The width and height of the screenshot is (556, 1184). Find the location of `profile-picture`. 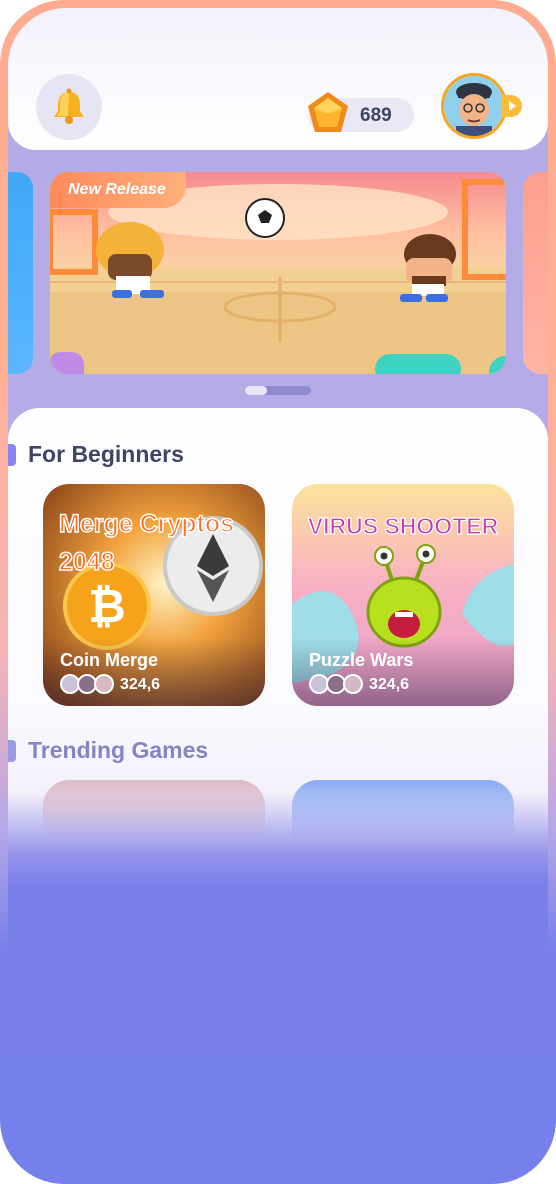

profile-picture is located at coordinates (474, 106).